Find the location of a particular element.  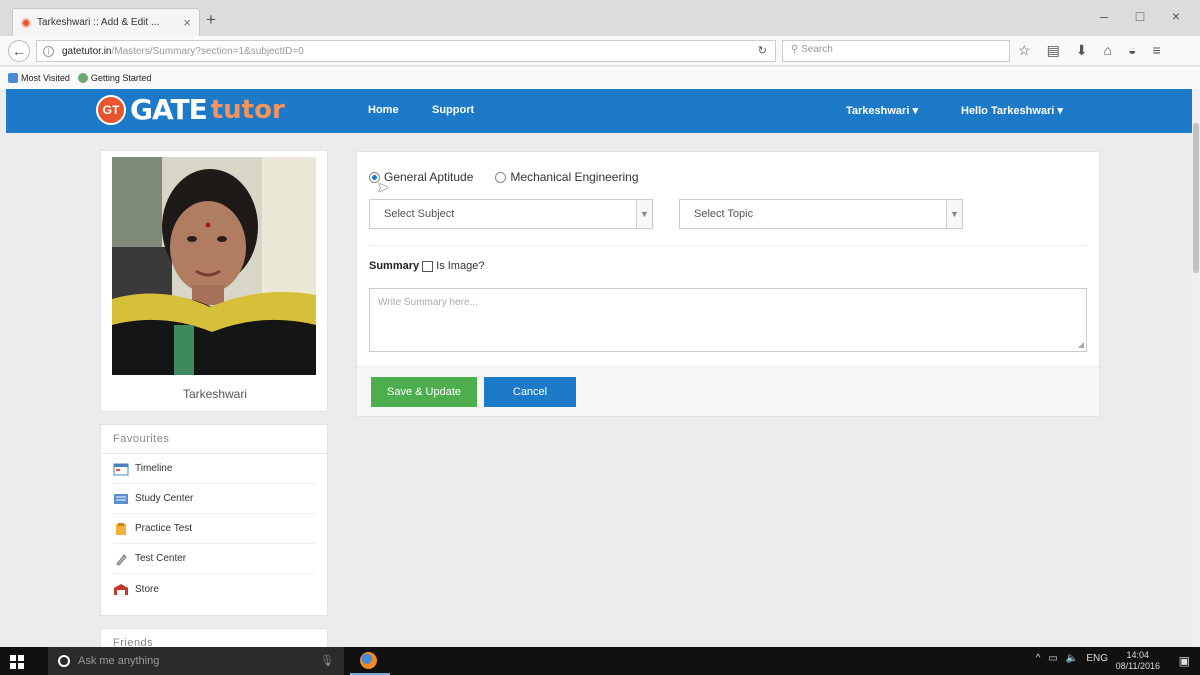

browser-tab: Tarkeshwari :: Add & Edit ... × is located at coordinates (106, 22).